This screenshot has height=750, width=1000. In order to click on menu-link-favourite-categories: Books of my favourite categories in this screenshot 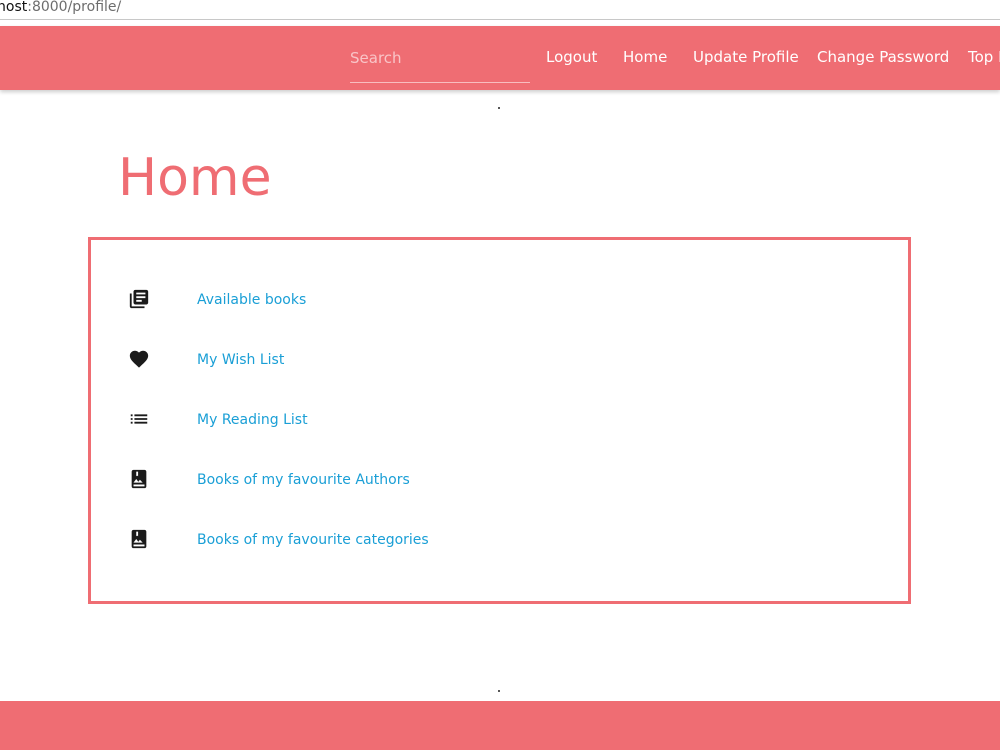, I will do `click(313, 540)`.